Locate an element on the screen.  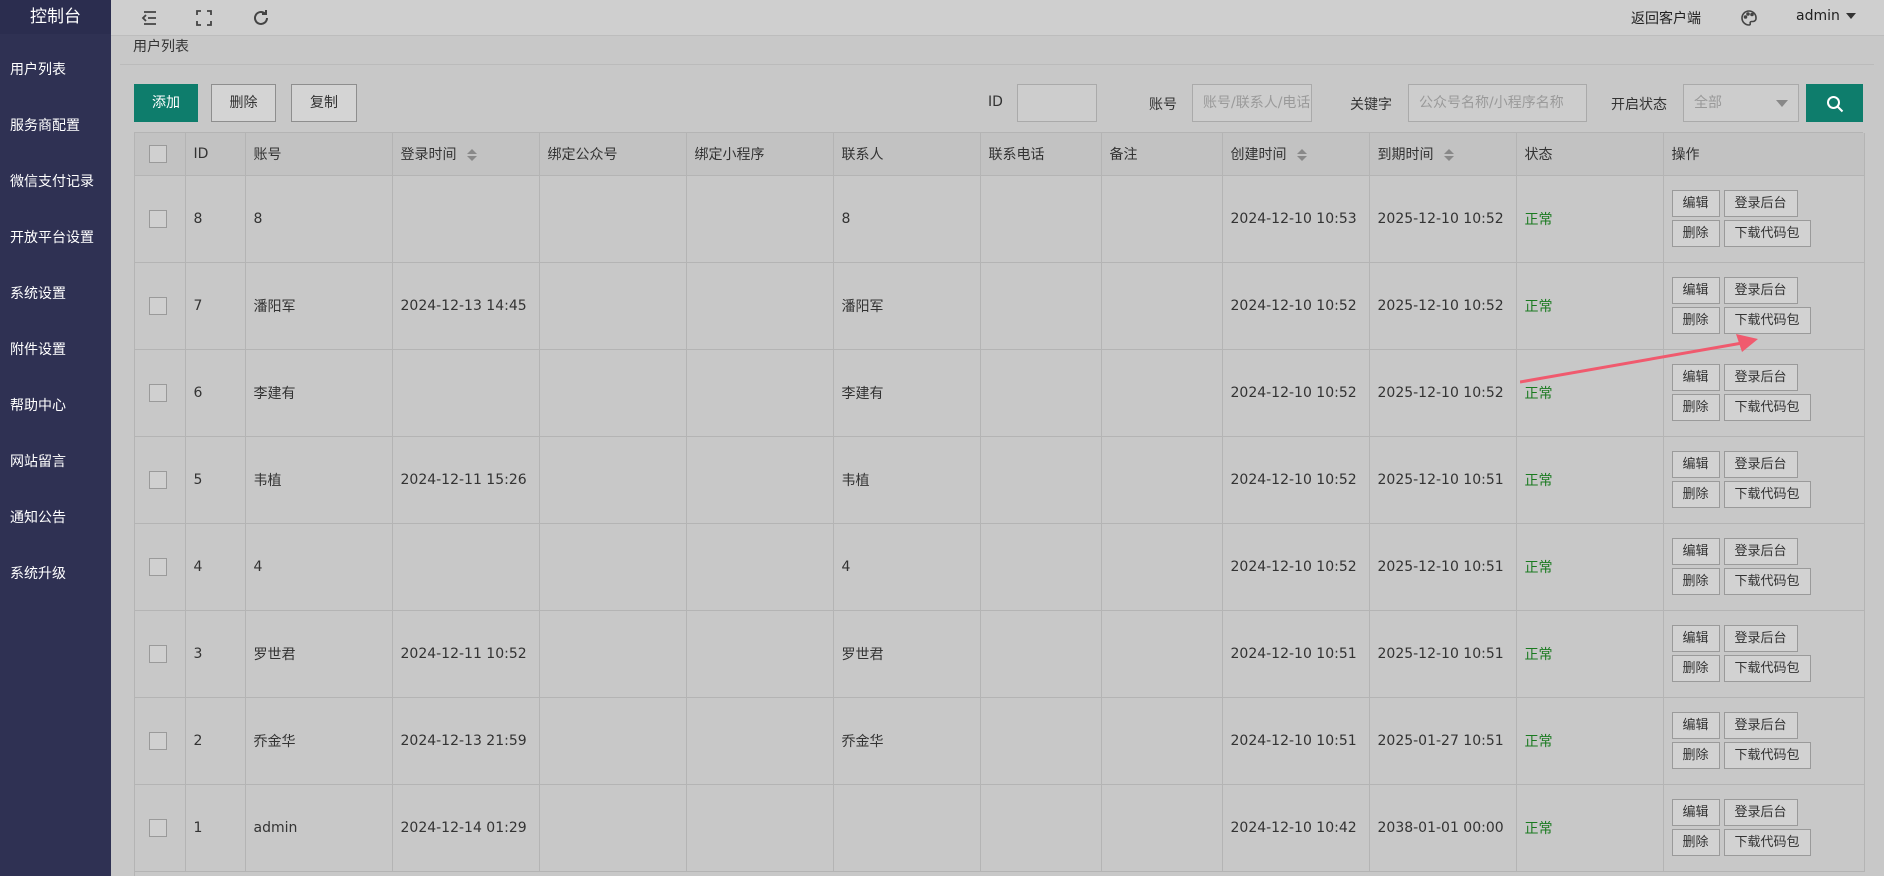
delete-button: 删除 is located at coordinates (243, 103).